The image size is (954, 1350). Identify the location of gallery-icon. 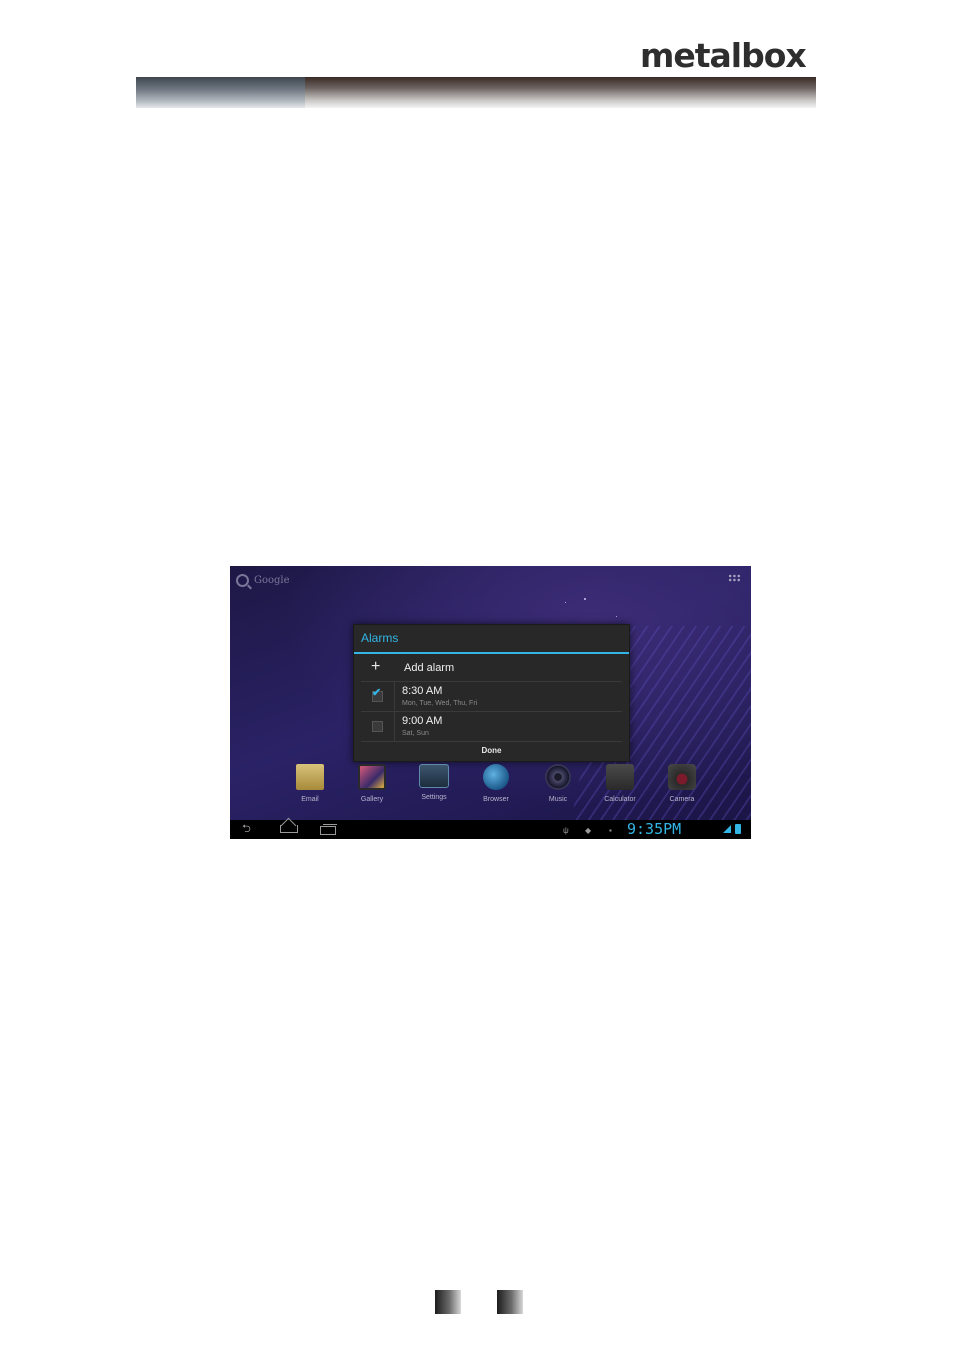
(372, 777).